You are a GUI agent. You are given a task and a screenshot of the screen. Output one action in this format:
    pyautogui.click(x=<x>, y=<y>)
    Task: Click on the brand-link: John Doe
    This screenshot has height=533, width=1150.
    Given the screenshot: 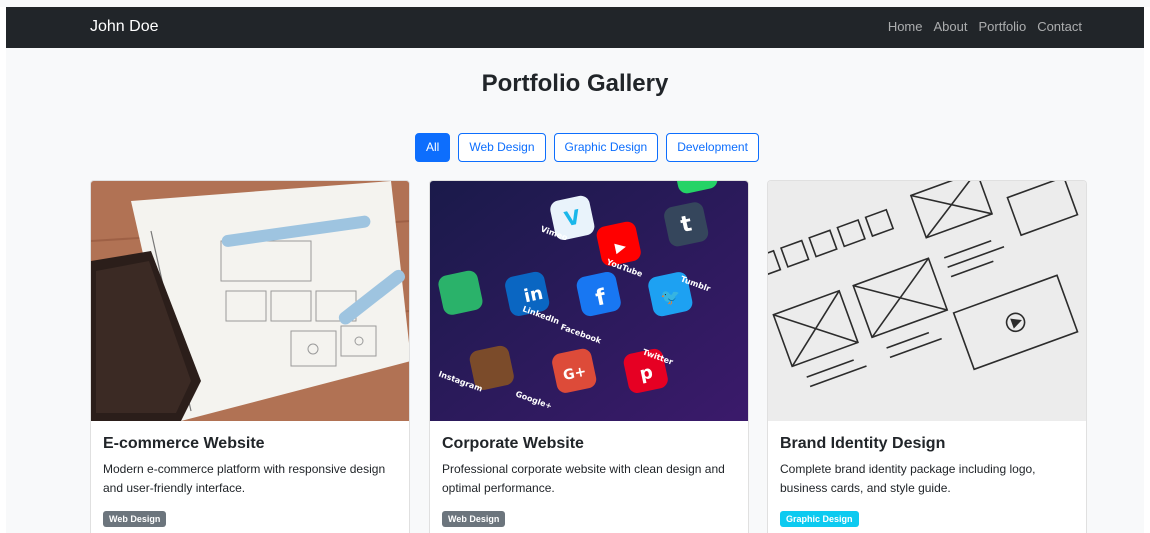 What is the action you would take?
    pyautogui.click(x=124, y=27)
    